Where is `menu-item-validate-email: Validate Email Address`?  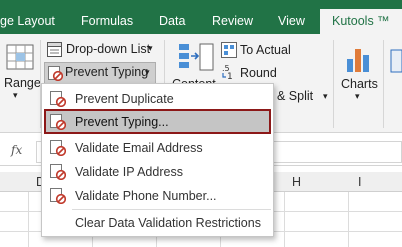
menu-item-validate-email: Validate Email Address is located at coordinates (157, 148).